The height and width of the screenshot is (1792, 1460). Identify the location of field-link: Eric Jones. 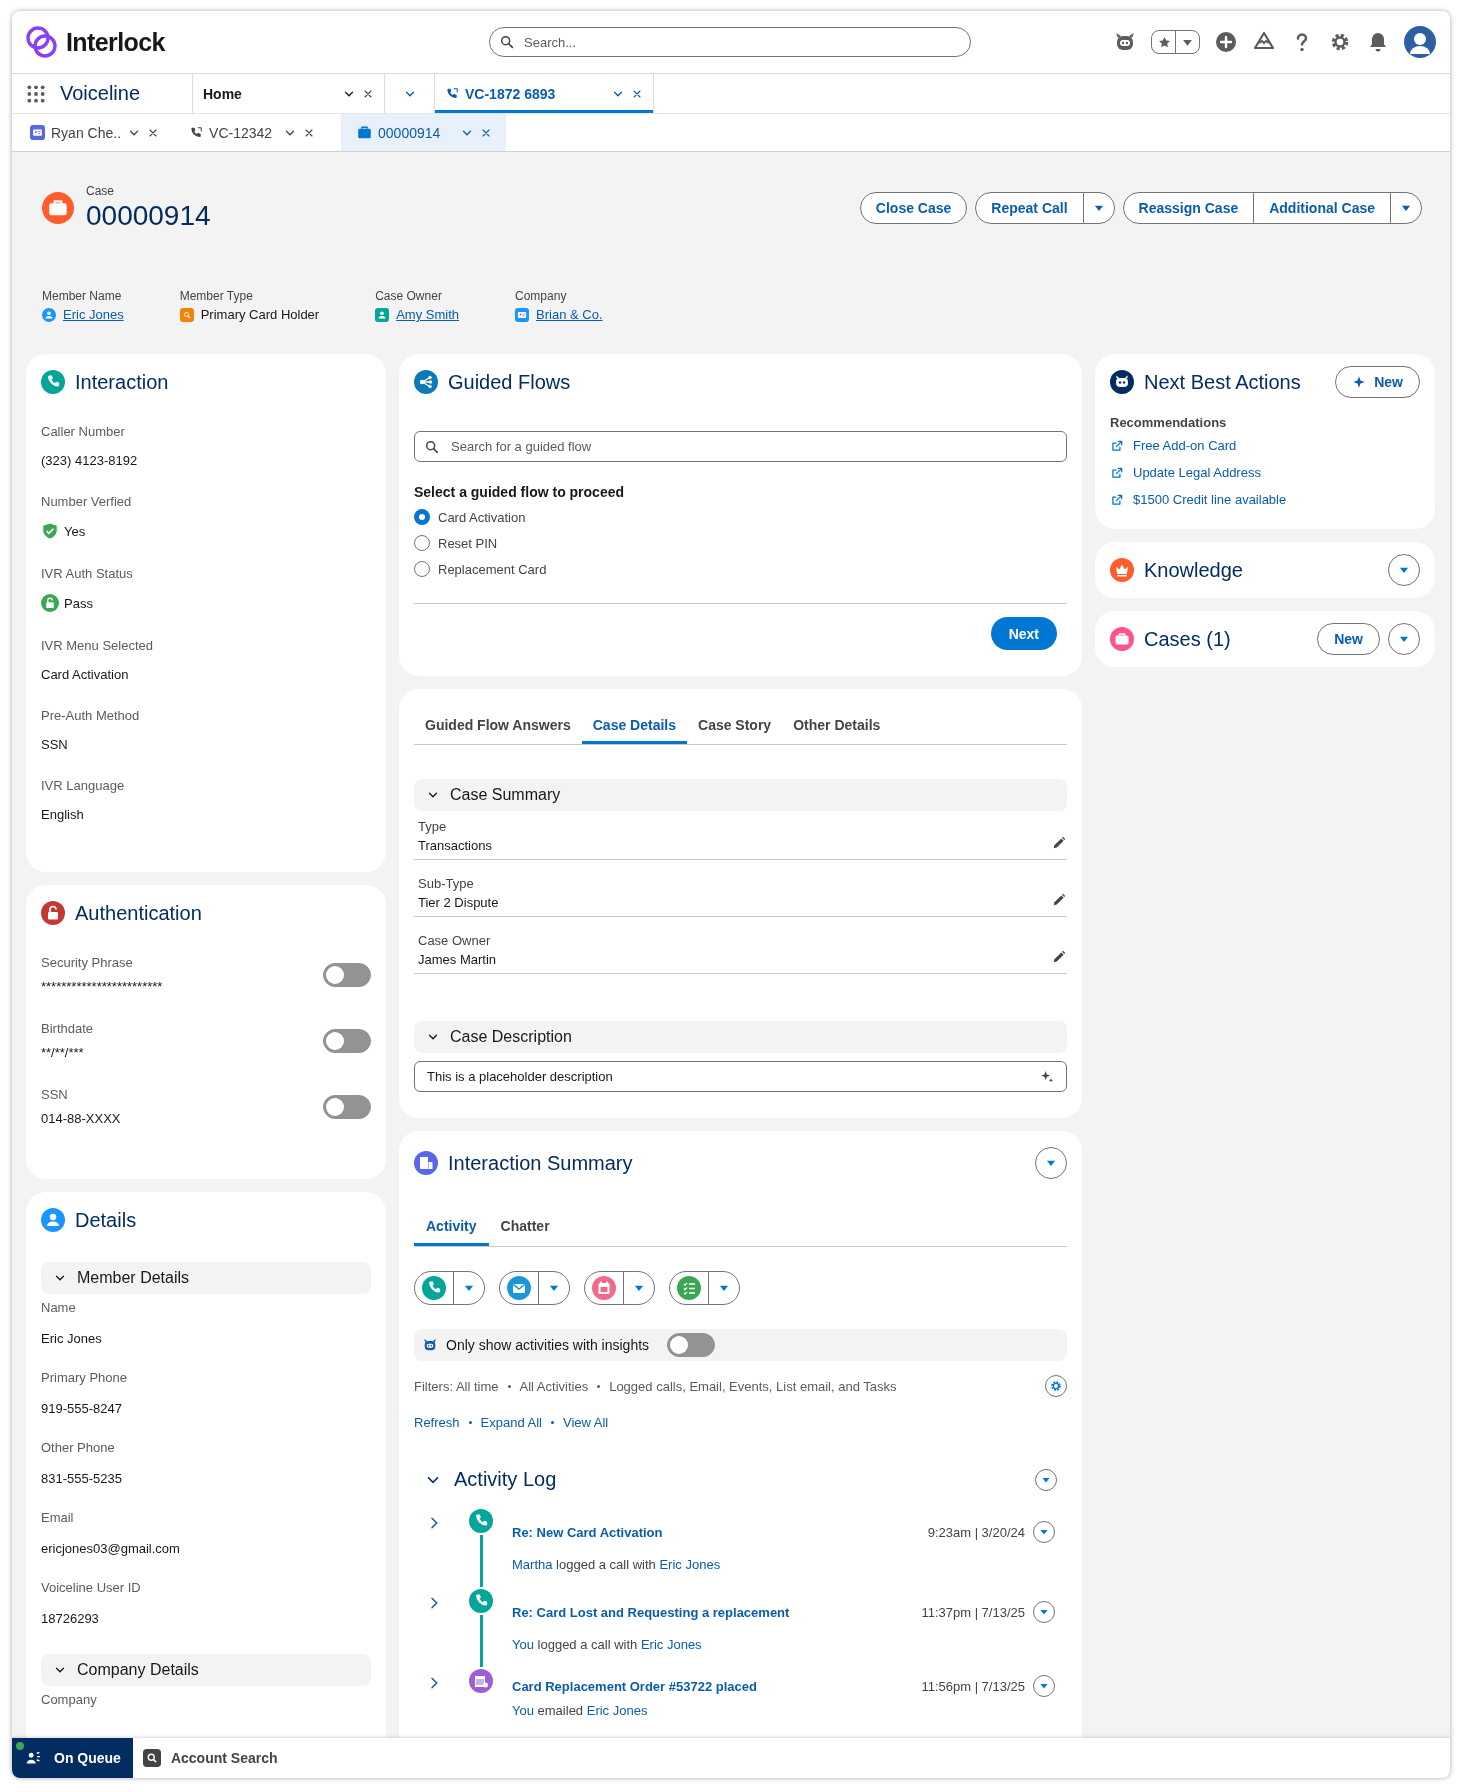
(93, 314).